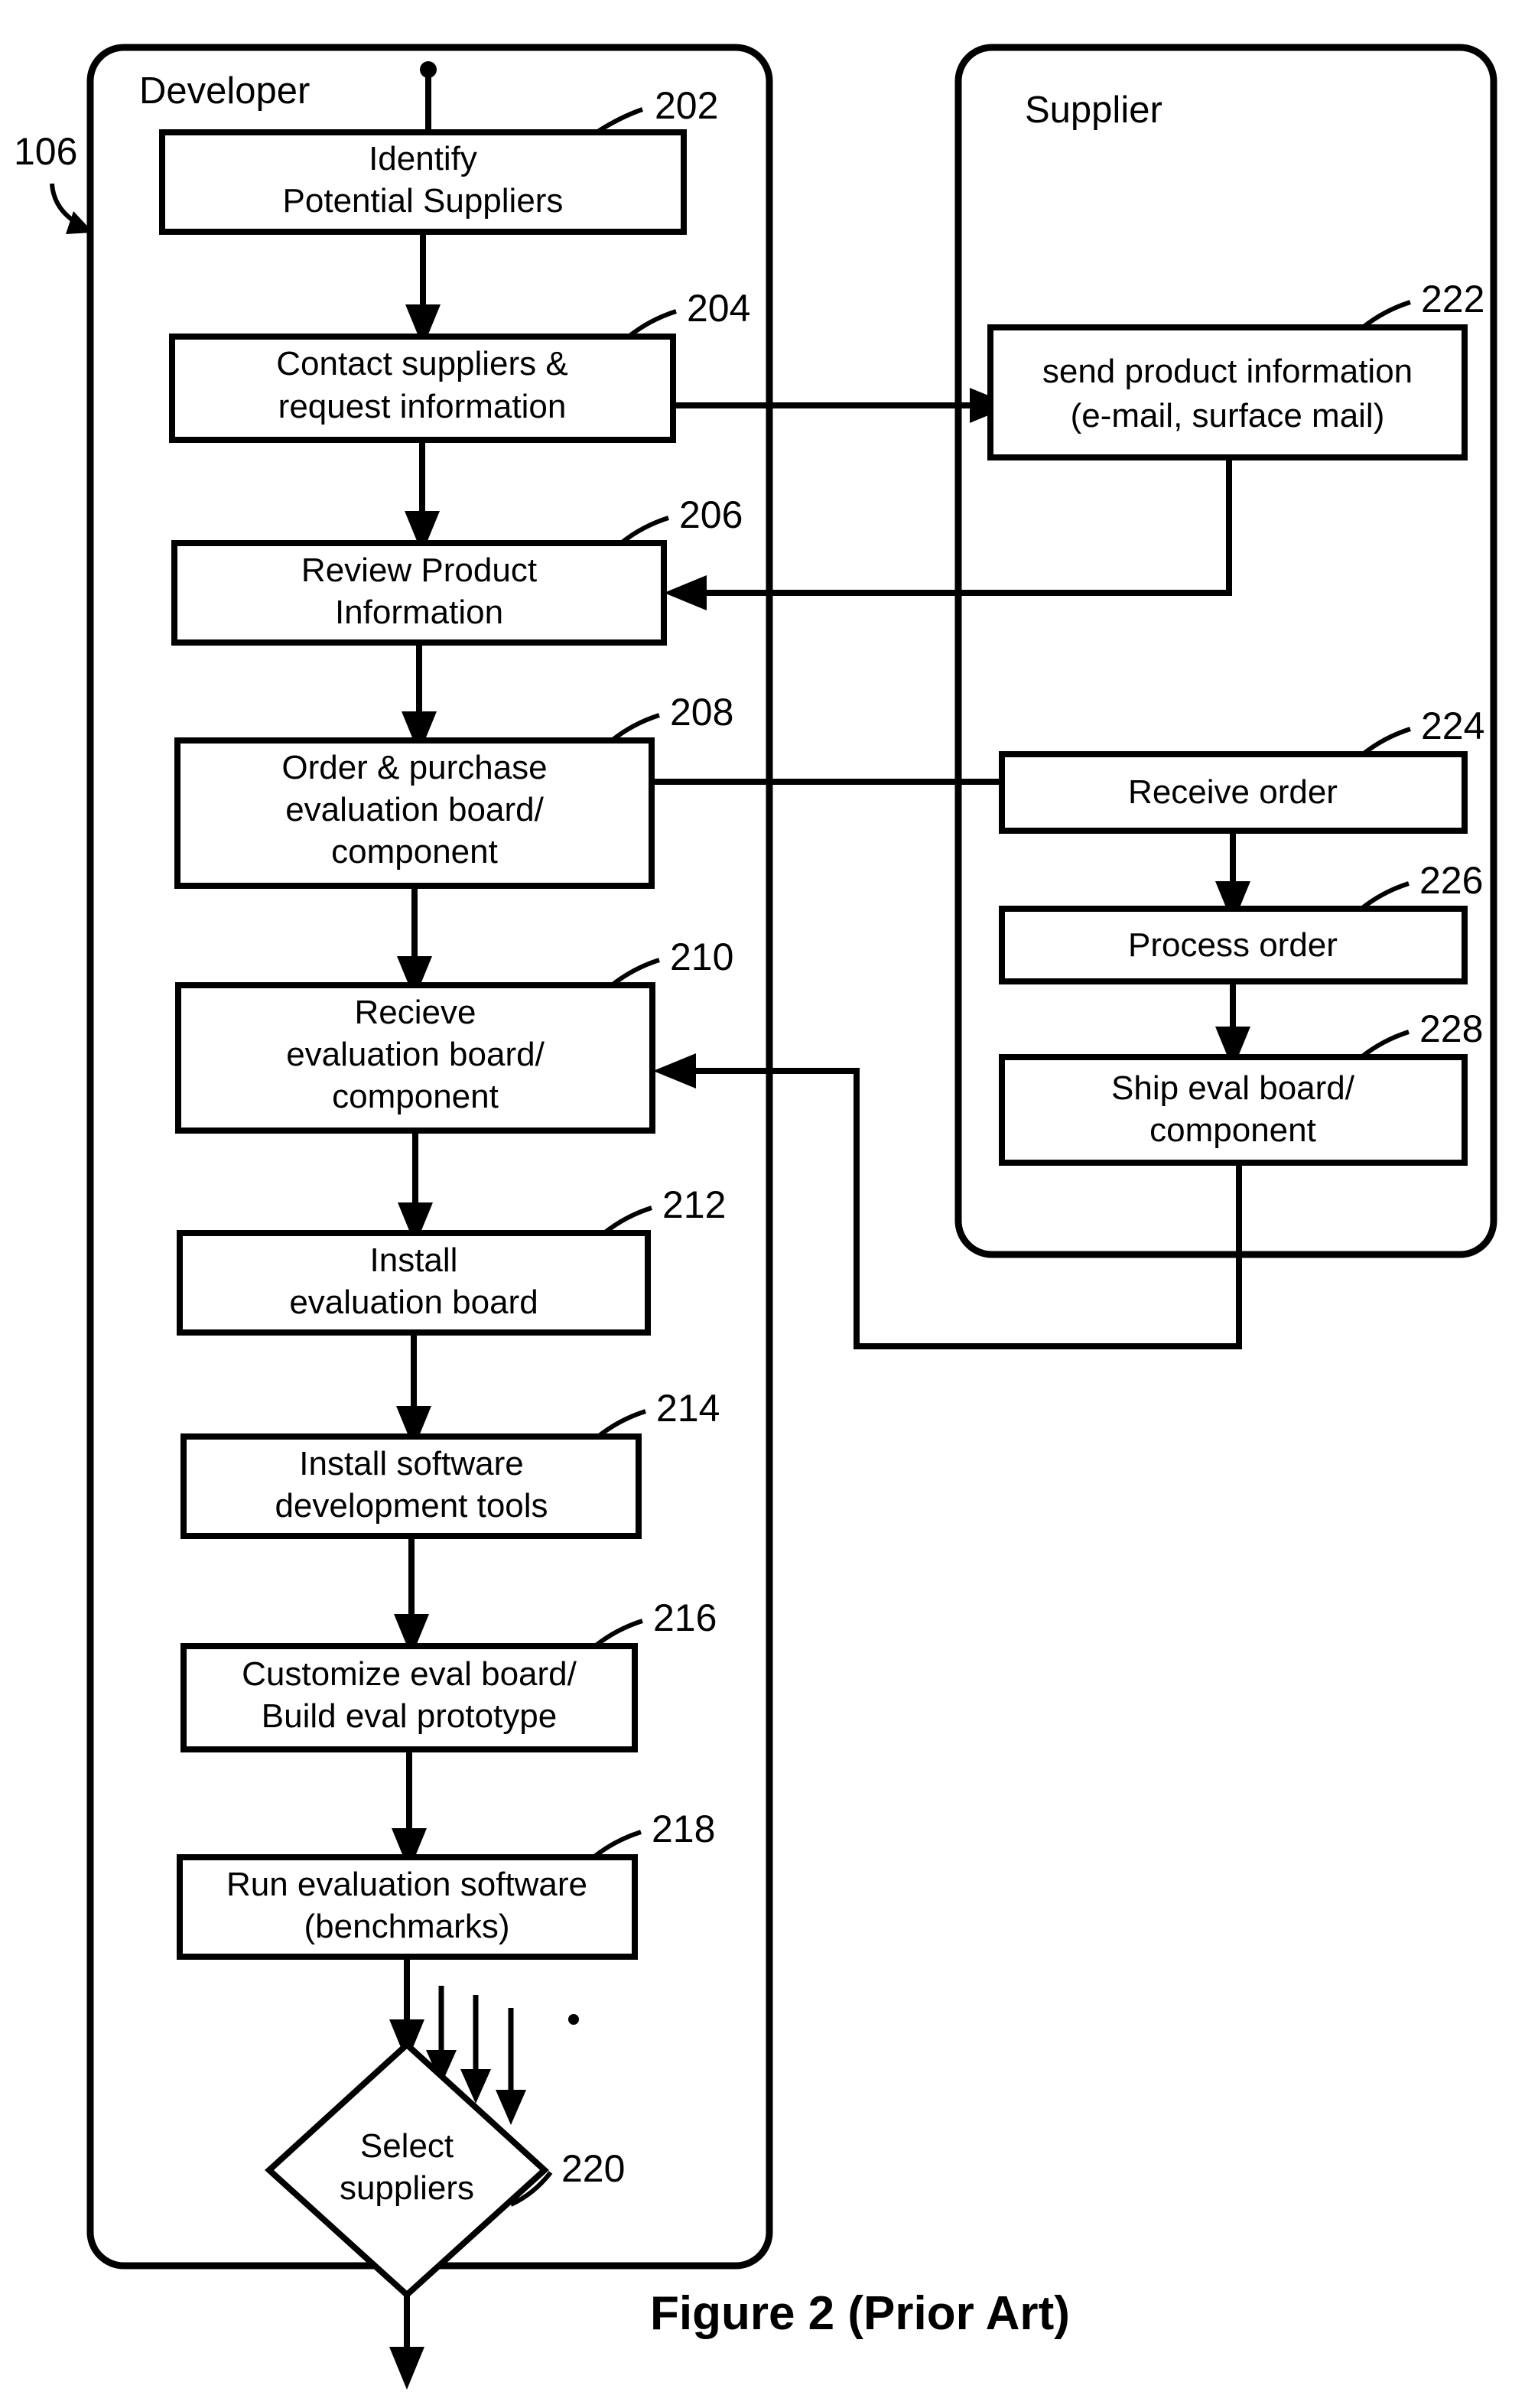 Image resolution: width=1538 pixels, height=2408 pixels. I want to click on node-222-line2: (e-mail, surface mail), so click(1228, 415).